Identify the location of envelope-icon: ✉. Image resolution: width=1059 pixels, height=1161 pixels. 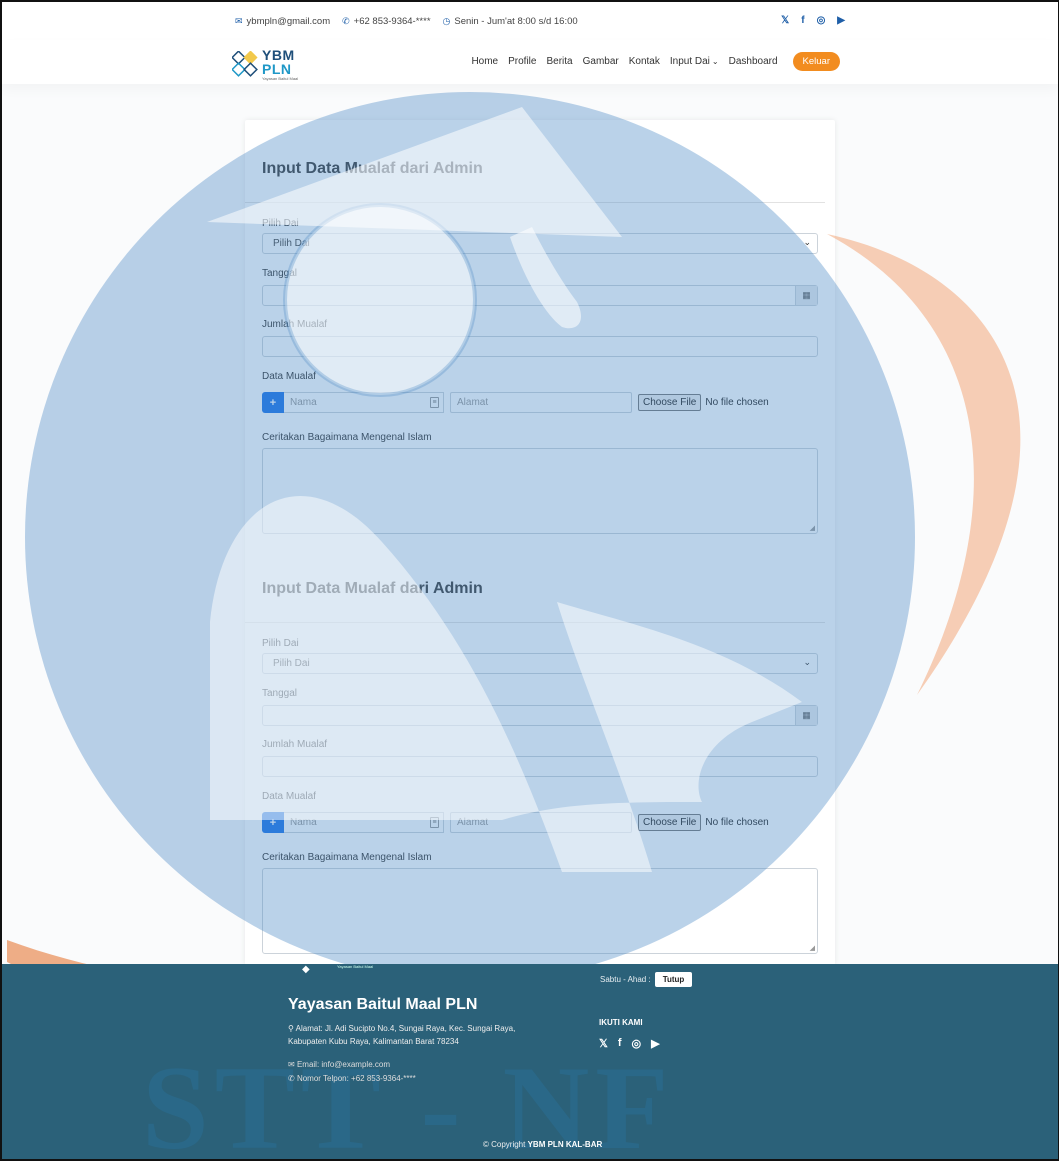
(239, 21).